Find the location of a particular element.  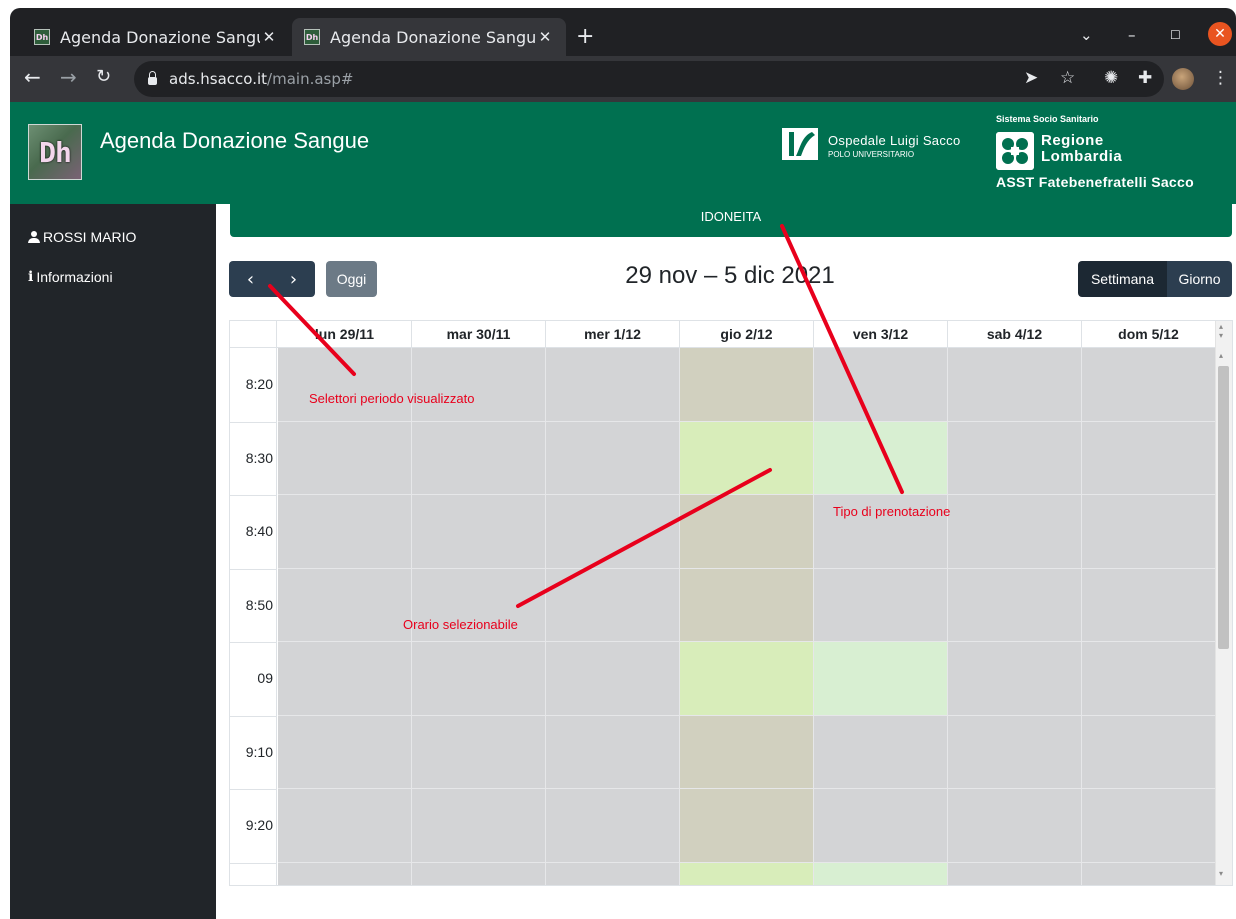

time-label: 8:20 is located at coordinates (259, 384).